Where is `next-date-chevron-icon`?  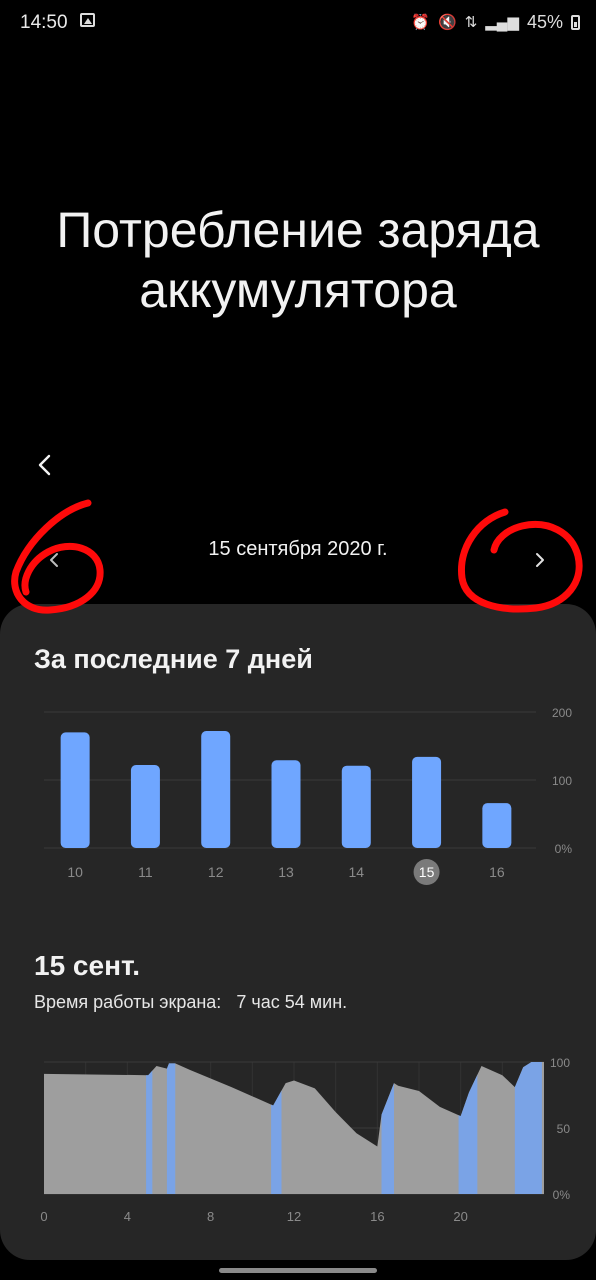 next-date-chevron-icon is located at coordinates (540, 560).